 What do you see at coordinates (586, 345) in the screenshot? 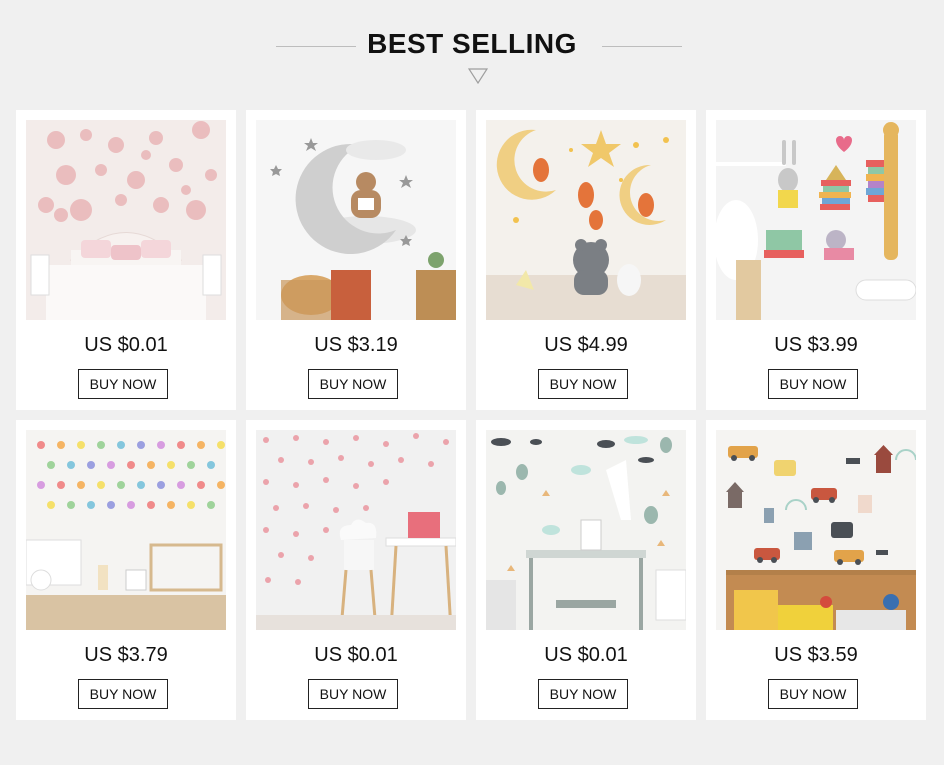
I see `product-price: US $4.99` at bounding box center [586, 345].